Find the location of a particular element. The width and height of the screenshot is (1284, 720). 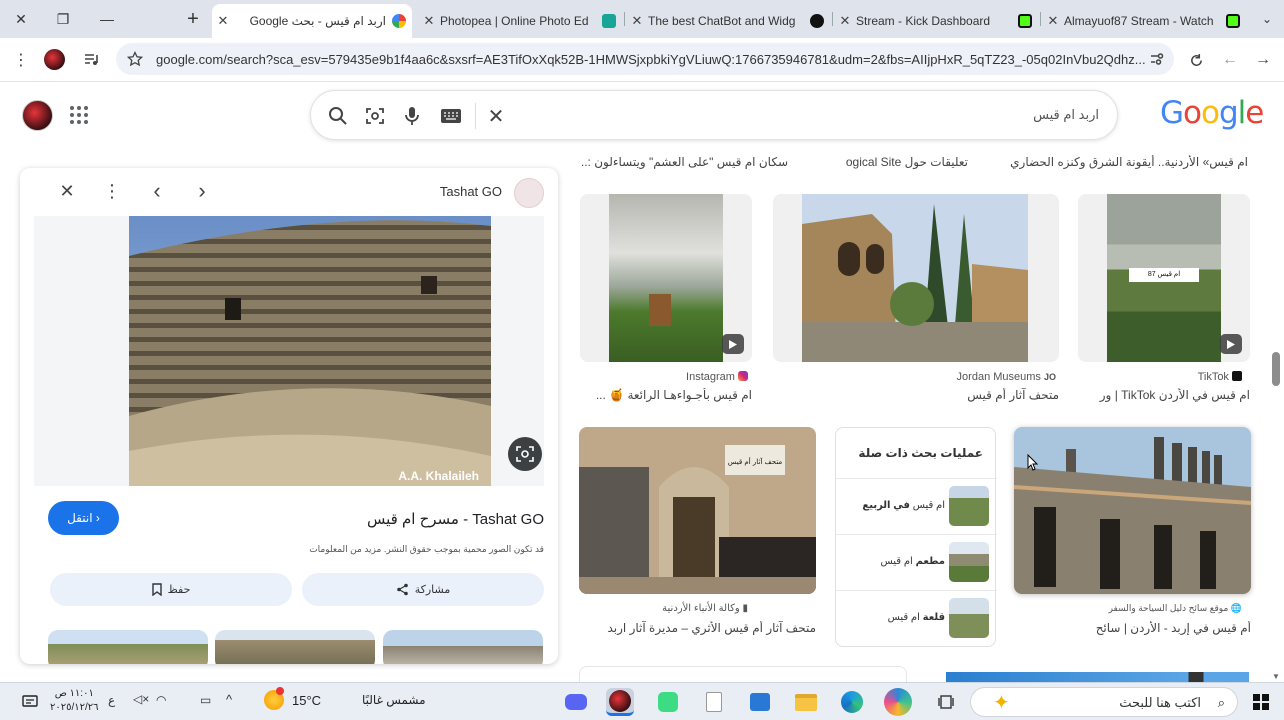

source-name: Tashat GO is located at coordinates (471, 191).